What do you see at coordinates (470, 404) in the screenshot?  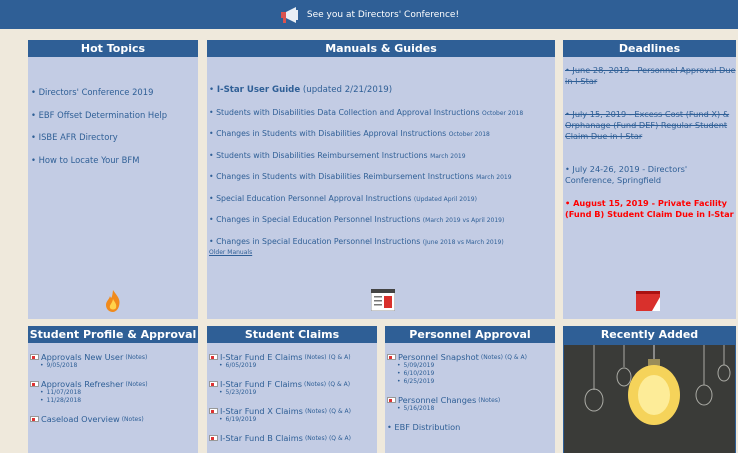 I see `training-entry: Personnel Changes (Notes) 5/16/2018` at bounding box center [470, 404].